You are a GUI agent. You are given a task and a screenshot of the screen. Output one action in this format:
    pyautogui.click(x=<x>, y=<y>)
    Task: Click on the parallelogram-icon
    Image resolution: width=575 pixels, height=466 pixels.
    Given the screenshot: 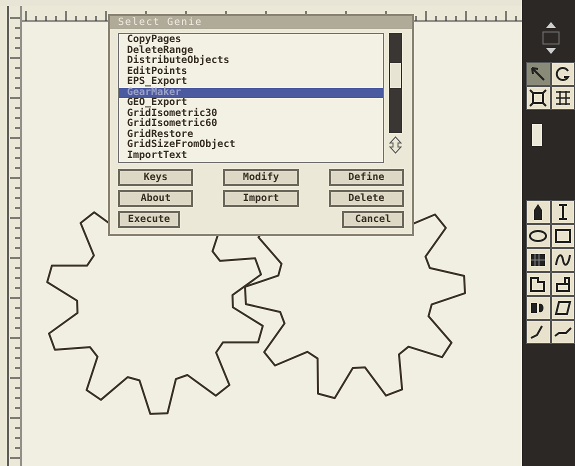 What is the action you would take?
    pyautogui.click(x=563, y=308)
    